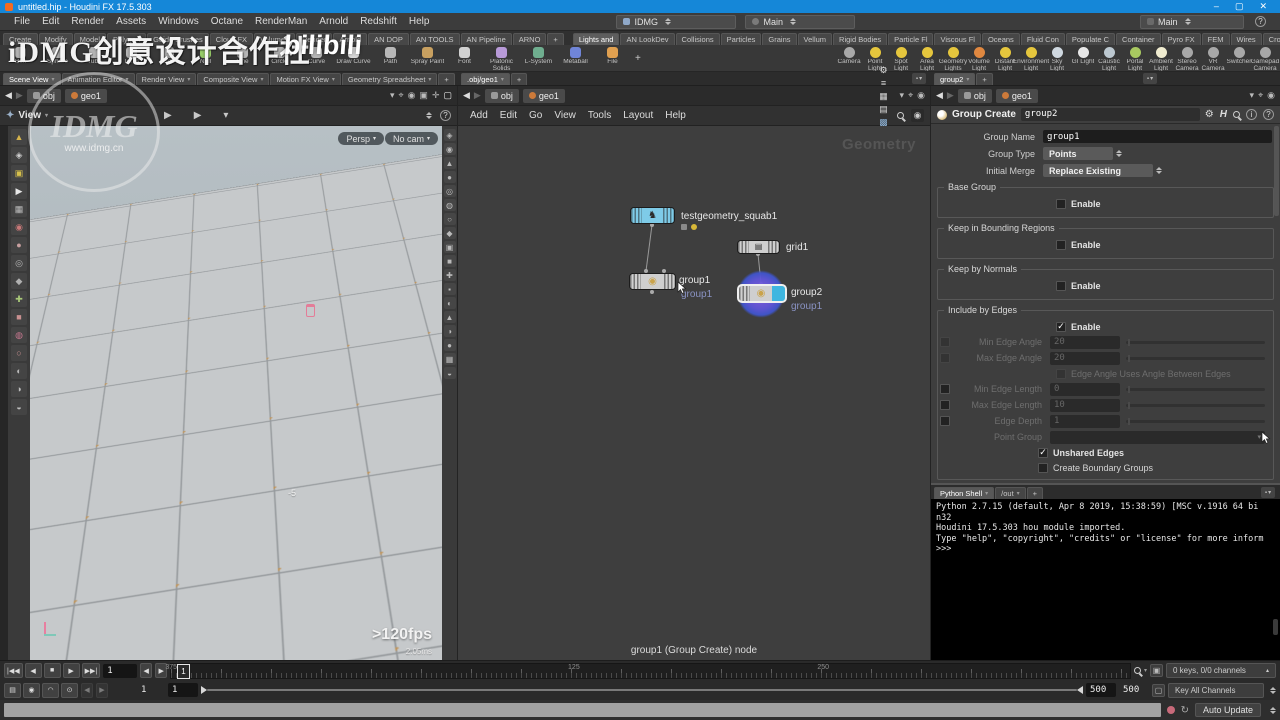  Describe the element at coordinates (353, 58) in the screenshot. I see `shelf-tool: Draw Curve` at that location.